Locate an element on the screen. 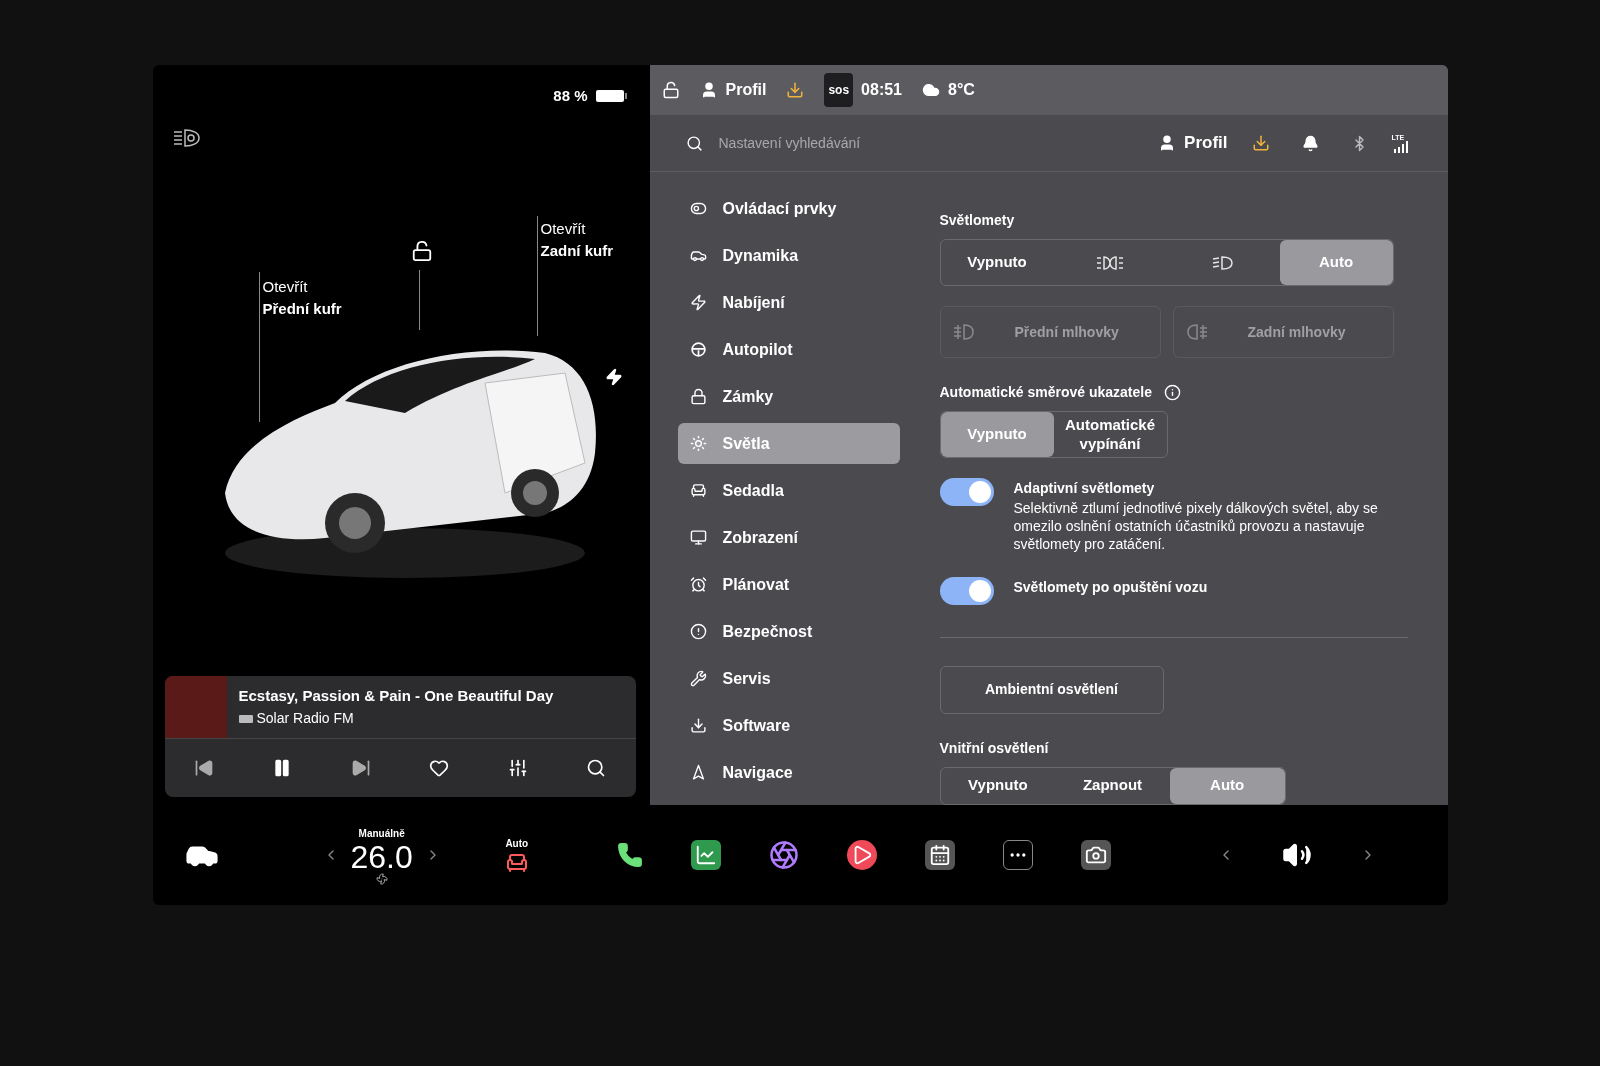  ambient-lighting-button: Ambientní osvětlení is located at coordinates (1051, 690).